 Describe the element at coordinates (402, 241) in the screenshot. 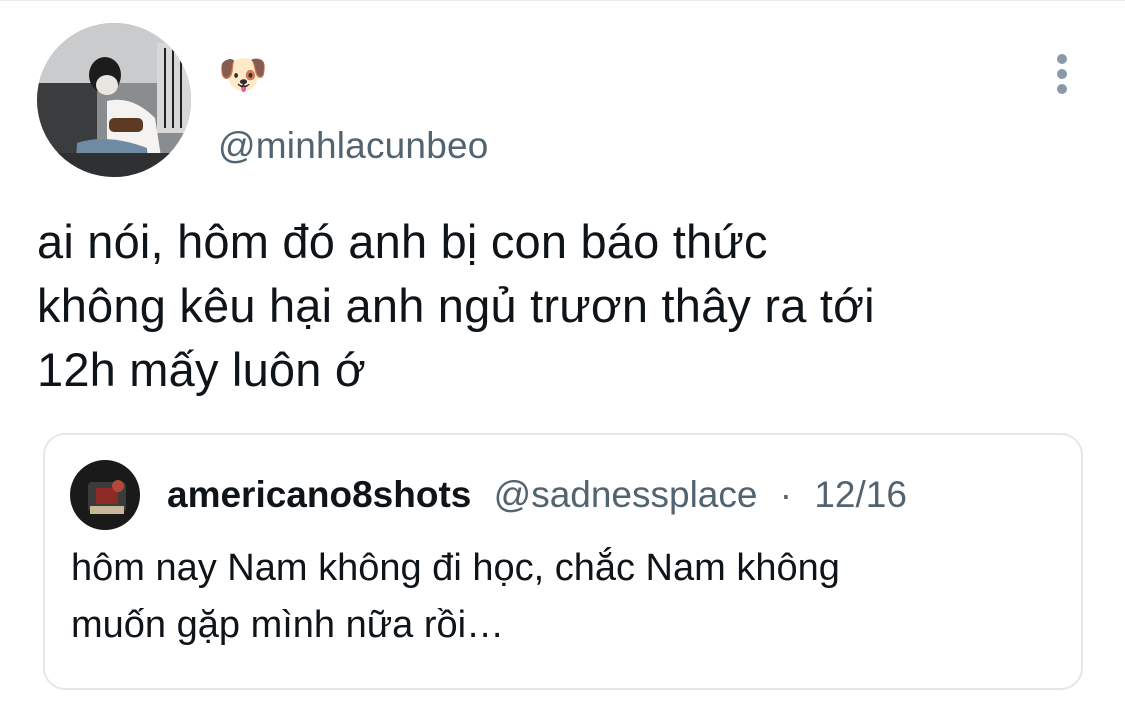

I see `tweet-text-line: ai nói, hôm đó anh bị con báo thức` at that location.